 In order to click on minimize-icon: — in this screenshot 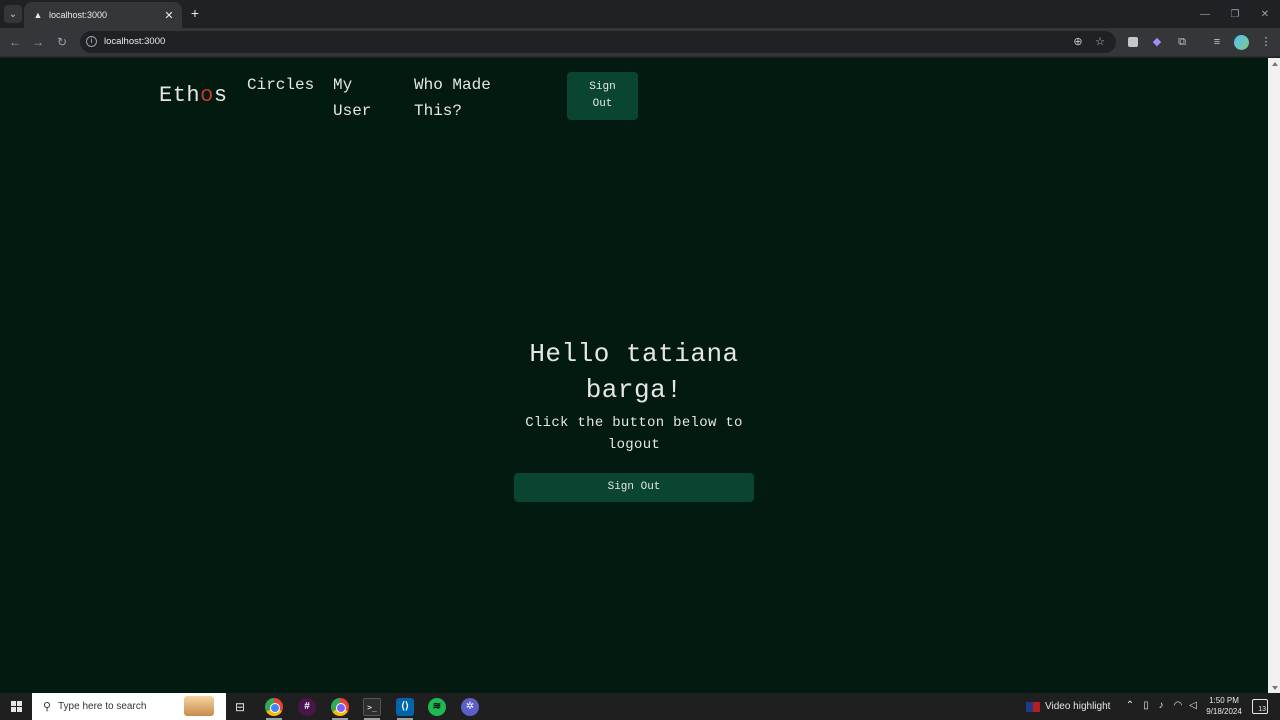, I will do `click(1205, 14)`.